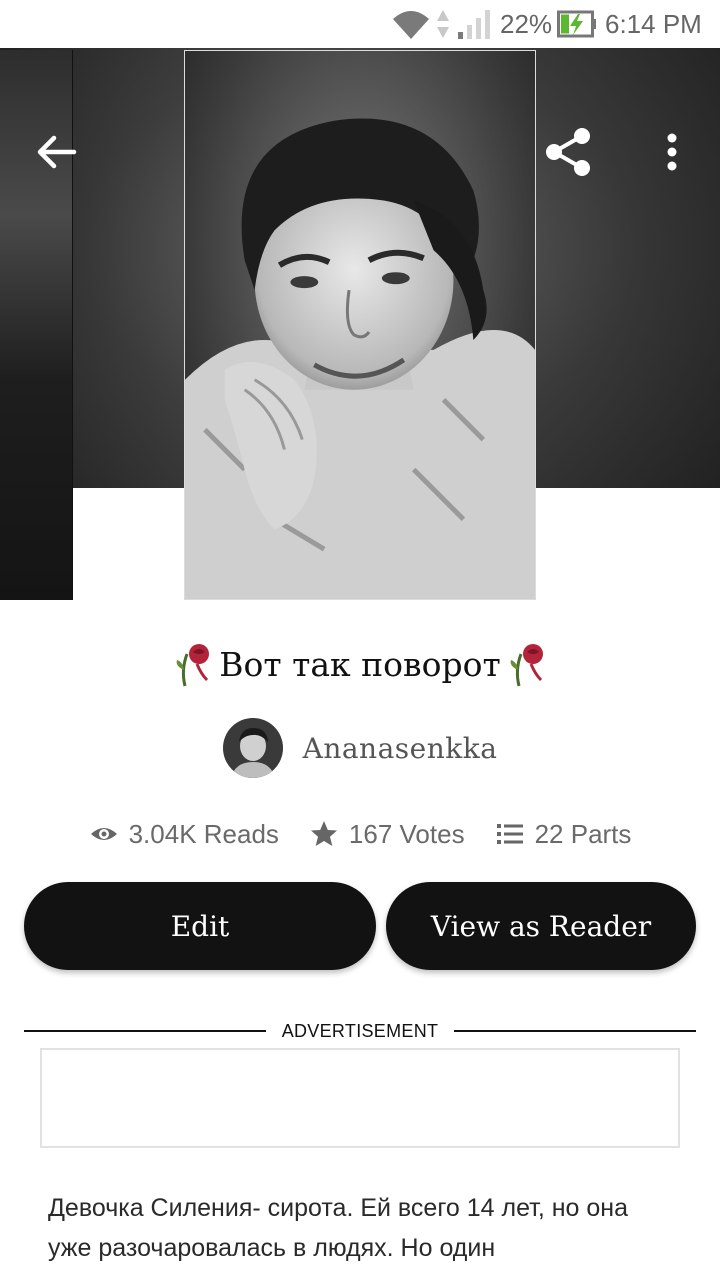  Describe the element at coordinates (203, 833) in the screenshot. I see `reads-count: 3.04K Reads` at that location.